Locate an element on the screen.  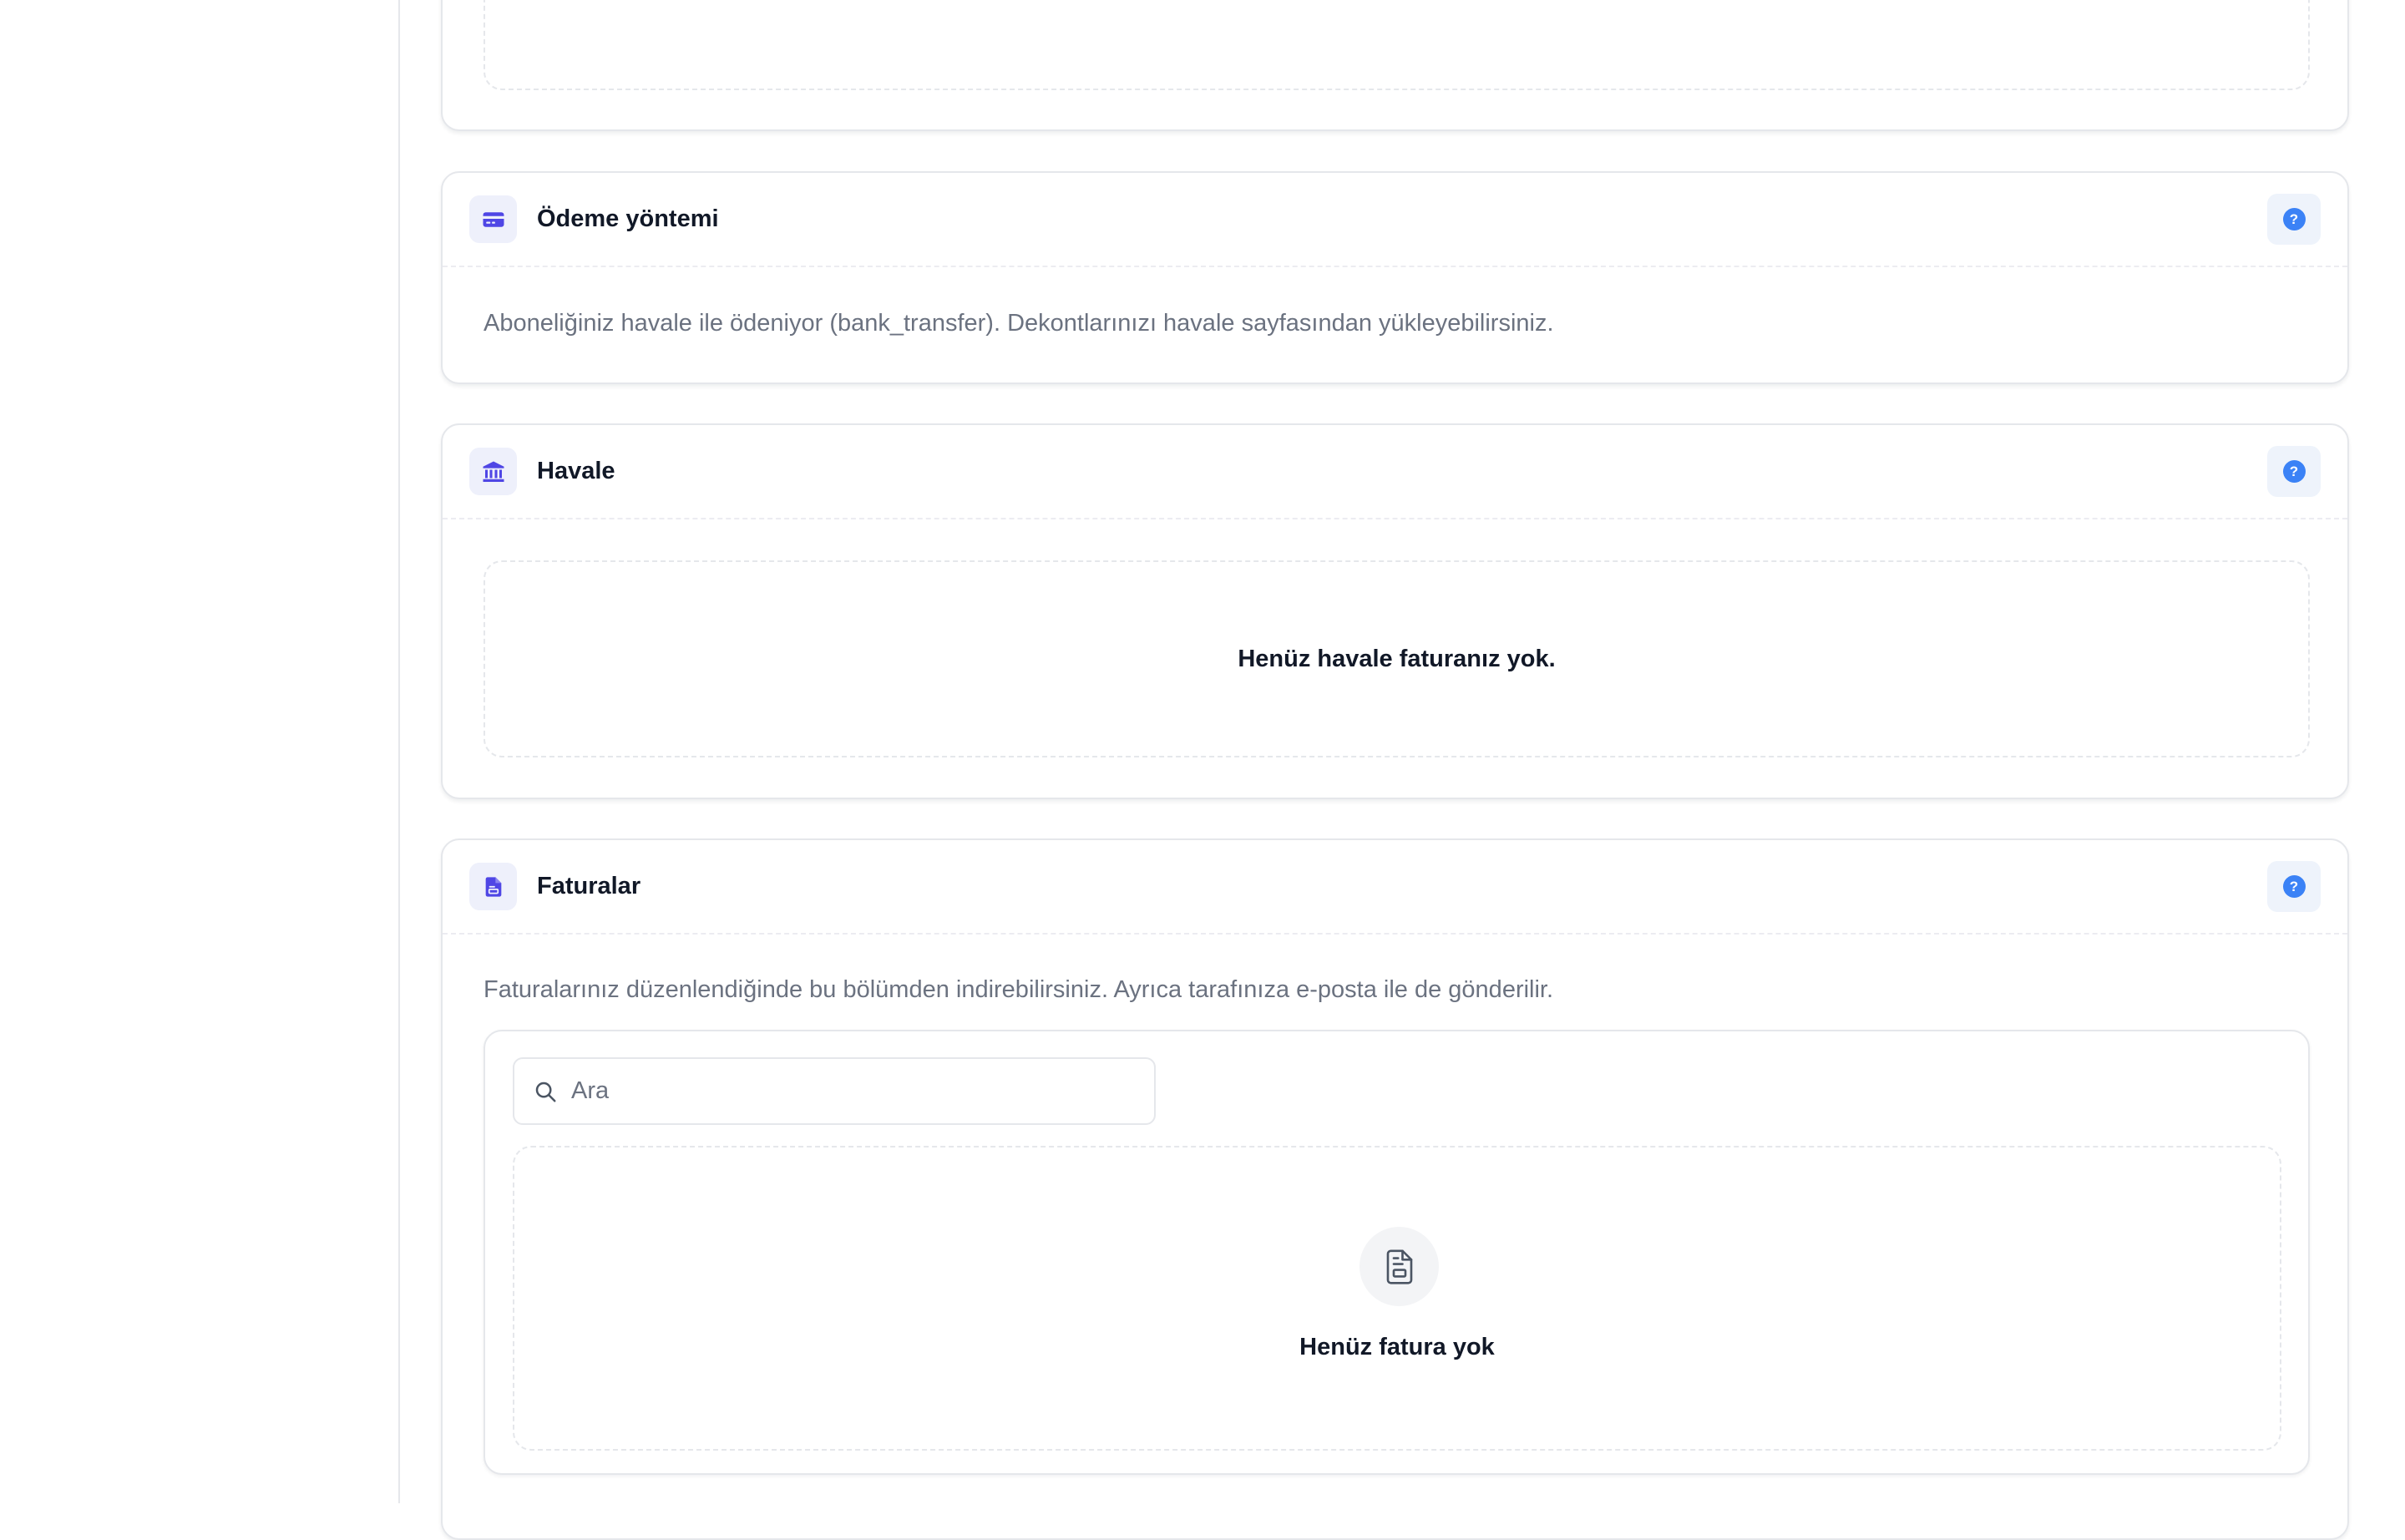
payment-method-header: Ödeme yöntemi ? is located at coordinates (1395, 220).